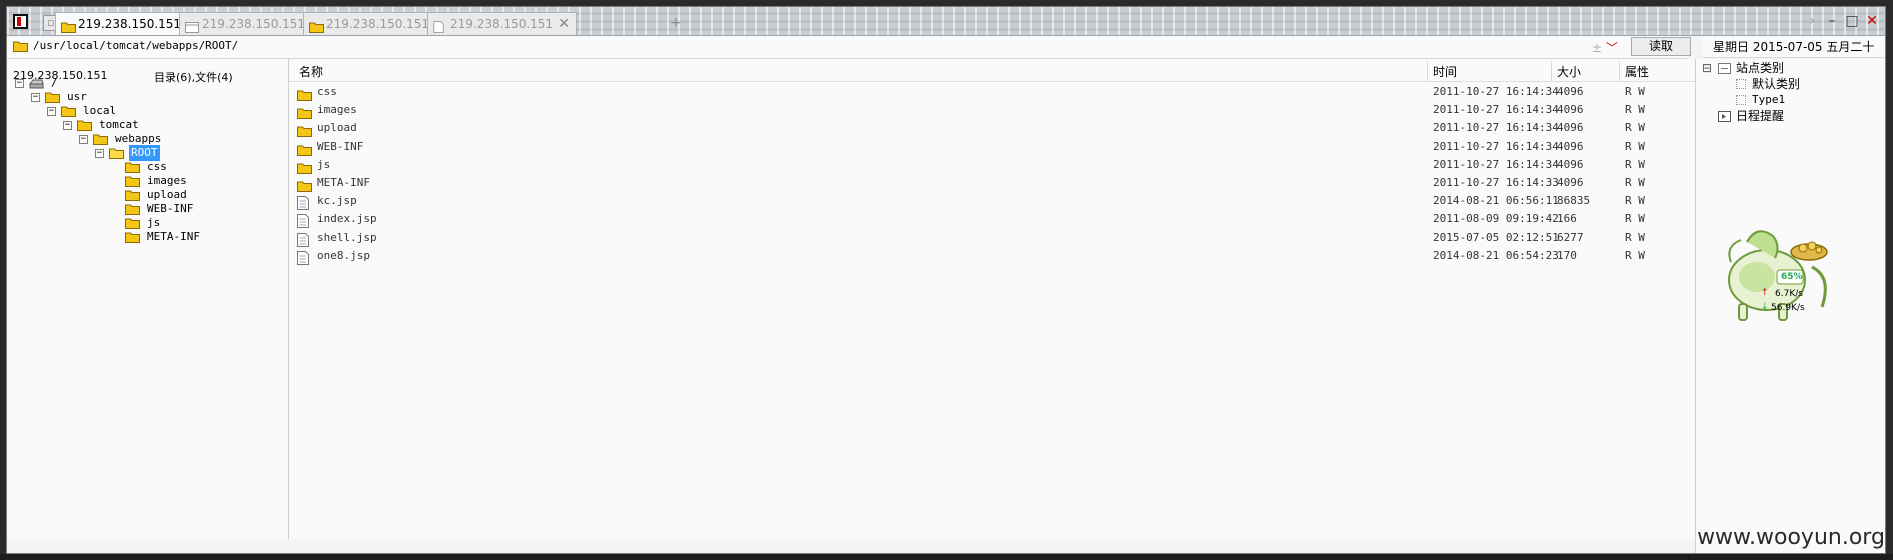 The height and width of the screenshot is (560, 1893). What do you see at coordinates (1812, 21) in the screenshot?
I see `next-icon: ›` at bounding box center [1812, 21].